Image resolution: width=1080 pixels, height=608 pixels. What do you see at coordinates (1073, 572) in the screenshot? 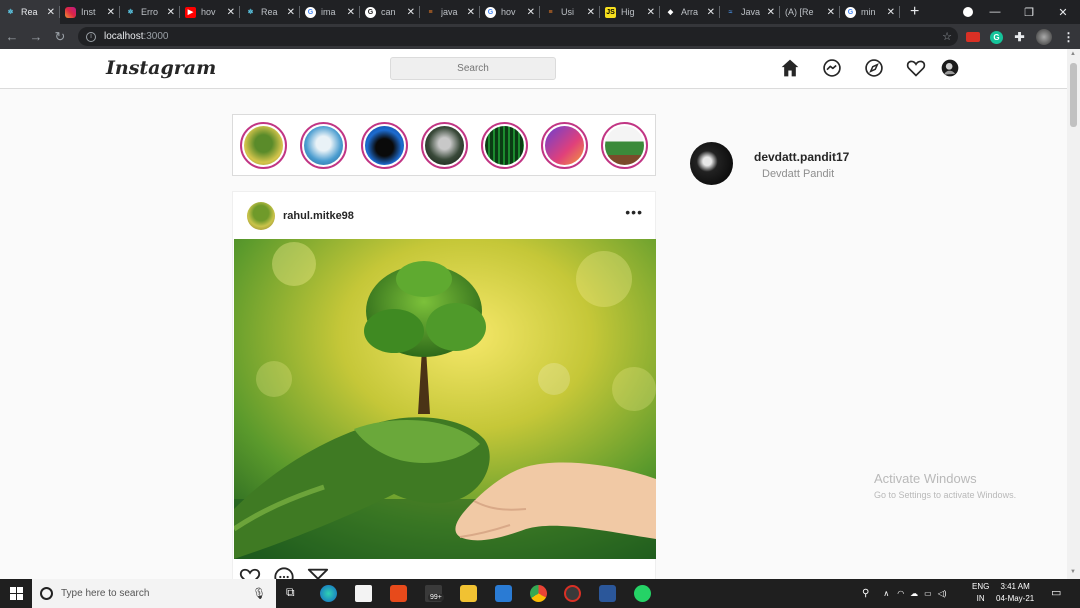
I see `scroll-down-icon: ▼` at bounding box center [1073, 572].